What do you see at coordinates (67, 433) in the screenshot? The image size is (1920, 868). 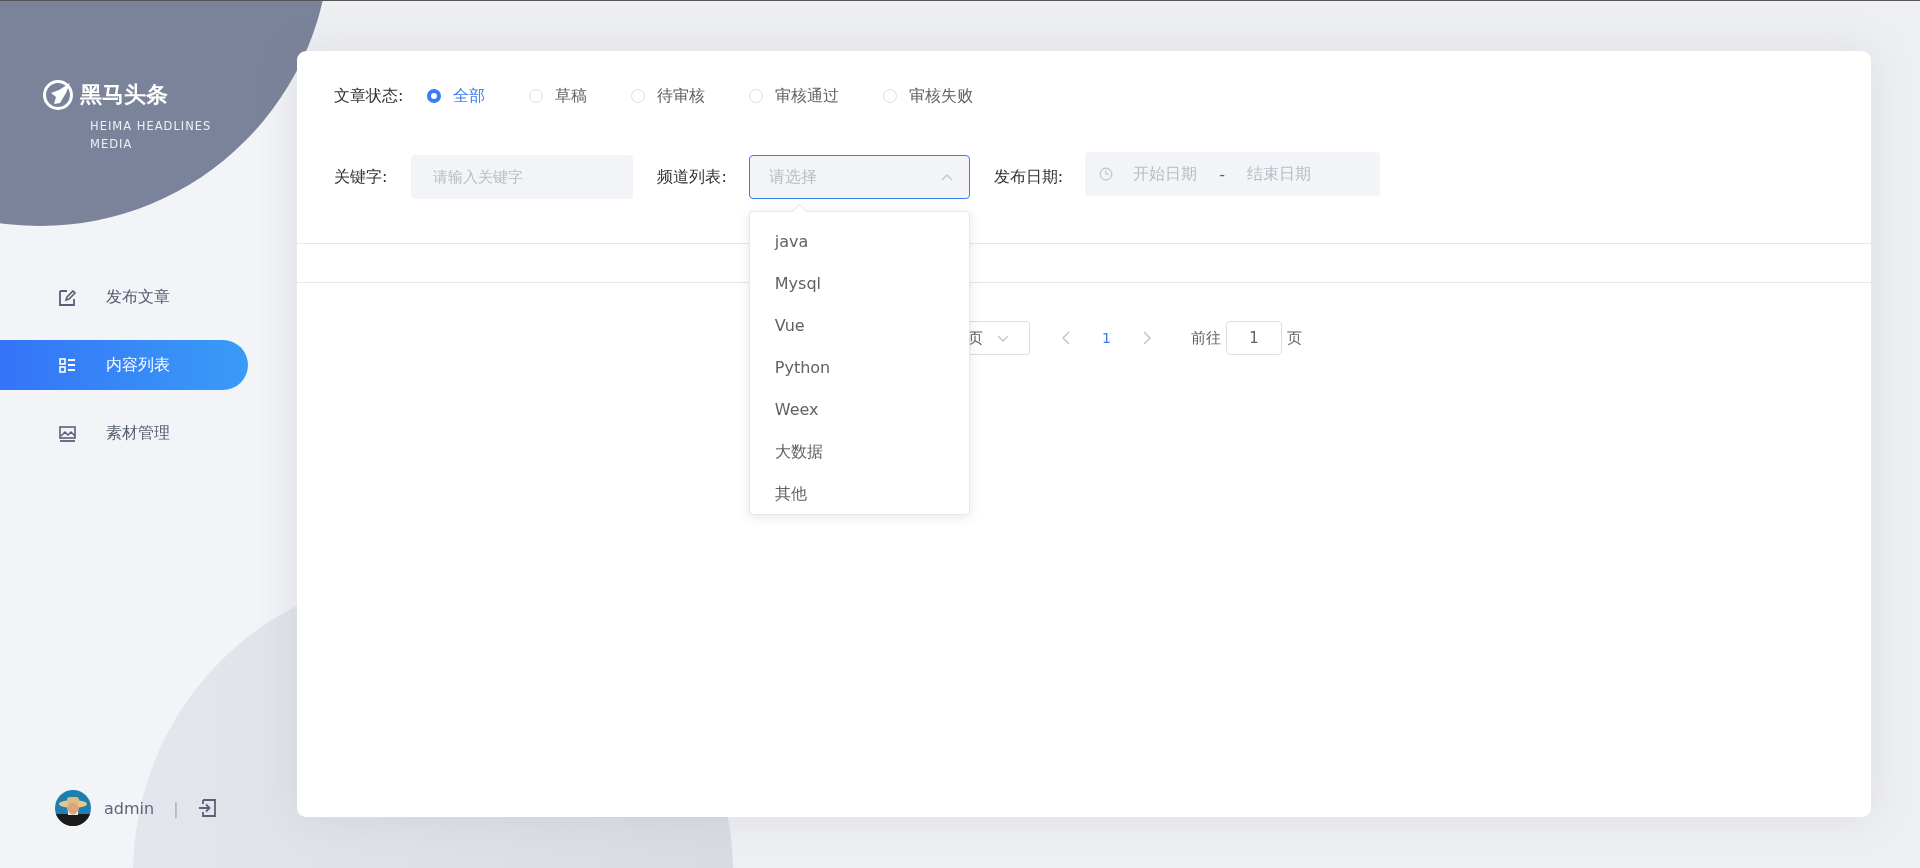 I see `image-icon` at bounding box center [67, 433].